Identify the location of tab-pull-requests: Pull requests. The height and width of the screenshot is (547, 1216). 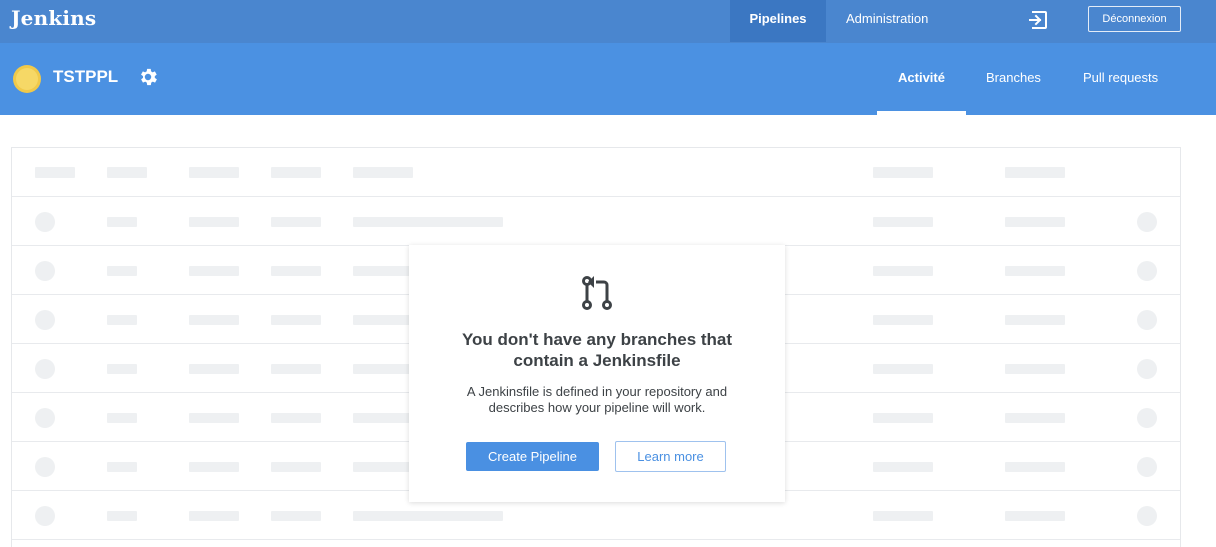
(1120, 79).